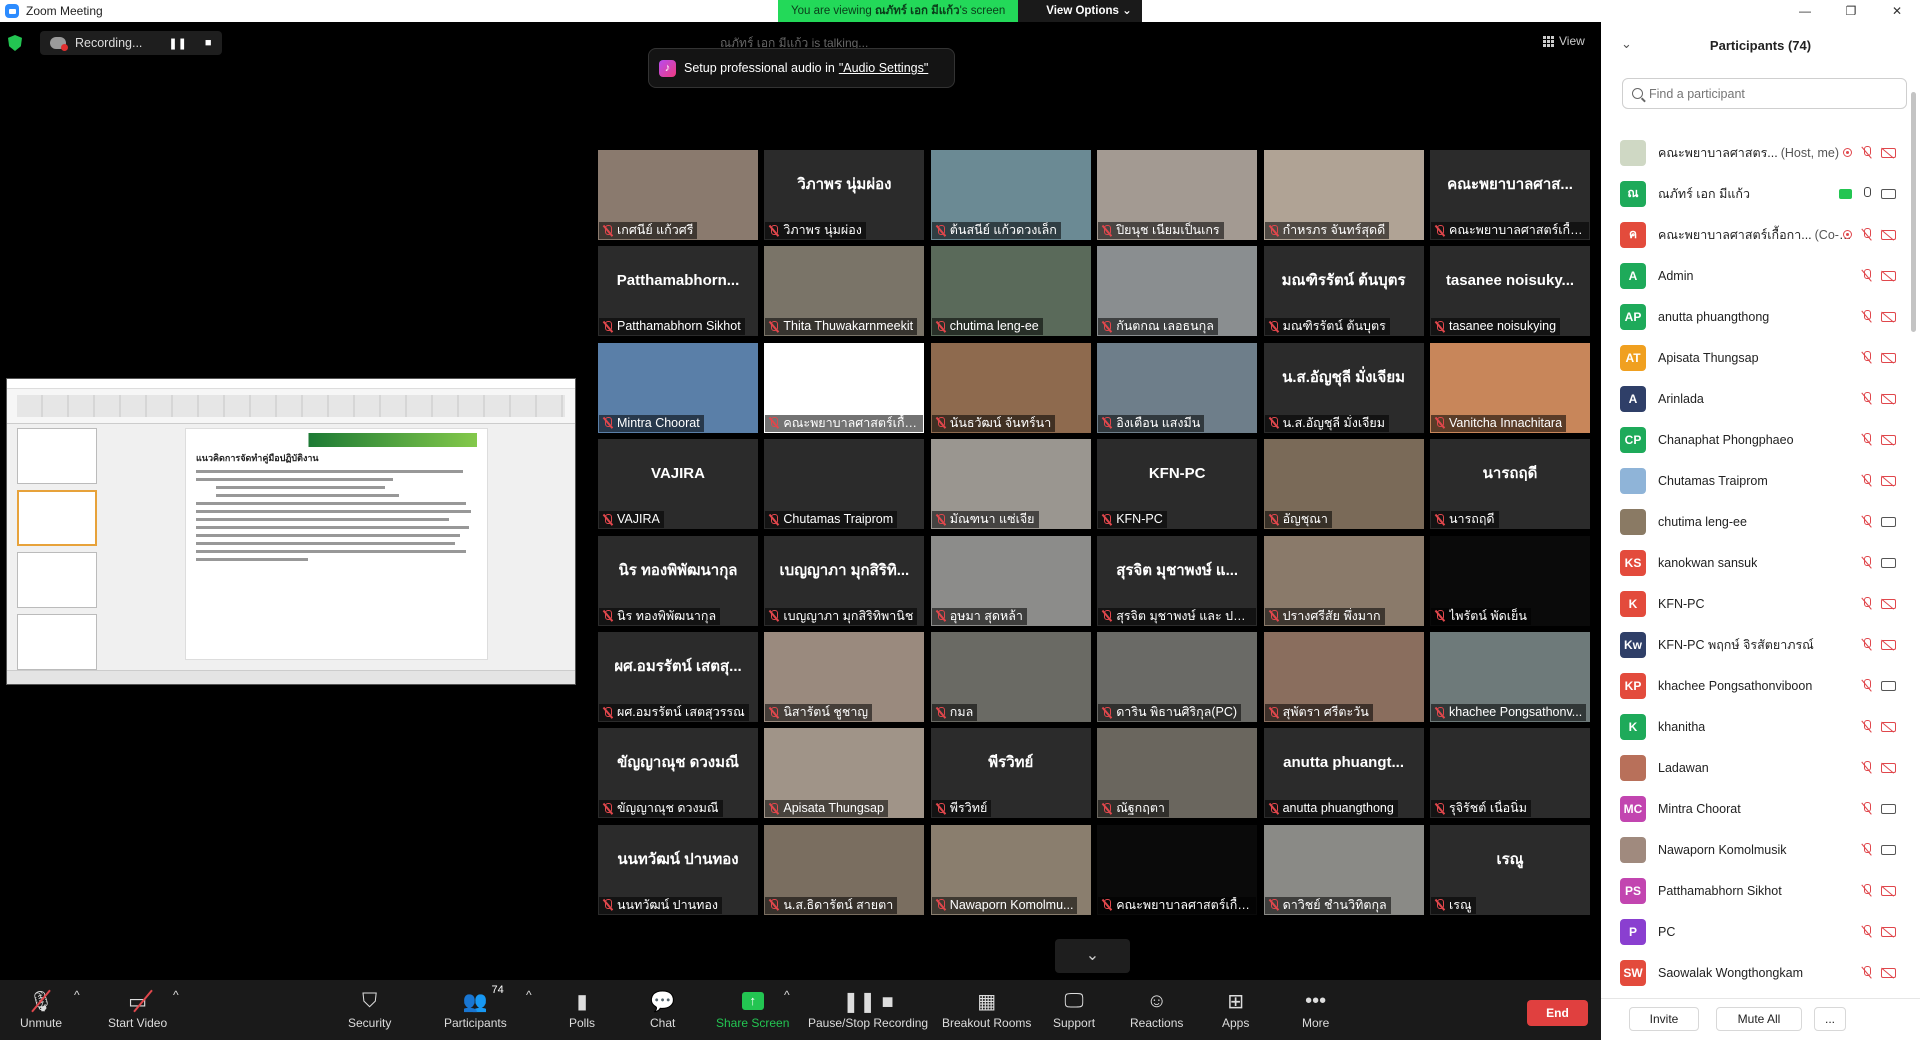  I want to click on video-tile: กมล, so click(1010, 677).